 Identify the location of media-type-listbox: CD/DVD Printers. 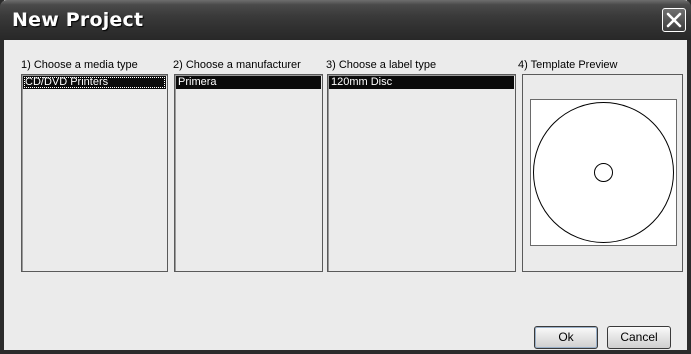
(94, 173).